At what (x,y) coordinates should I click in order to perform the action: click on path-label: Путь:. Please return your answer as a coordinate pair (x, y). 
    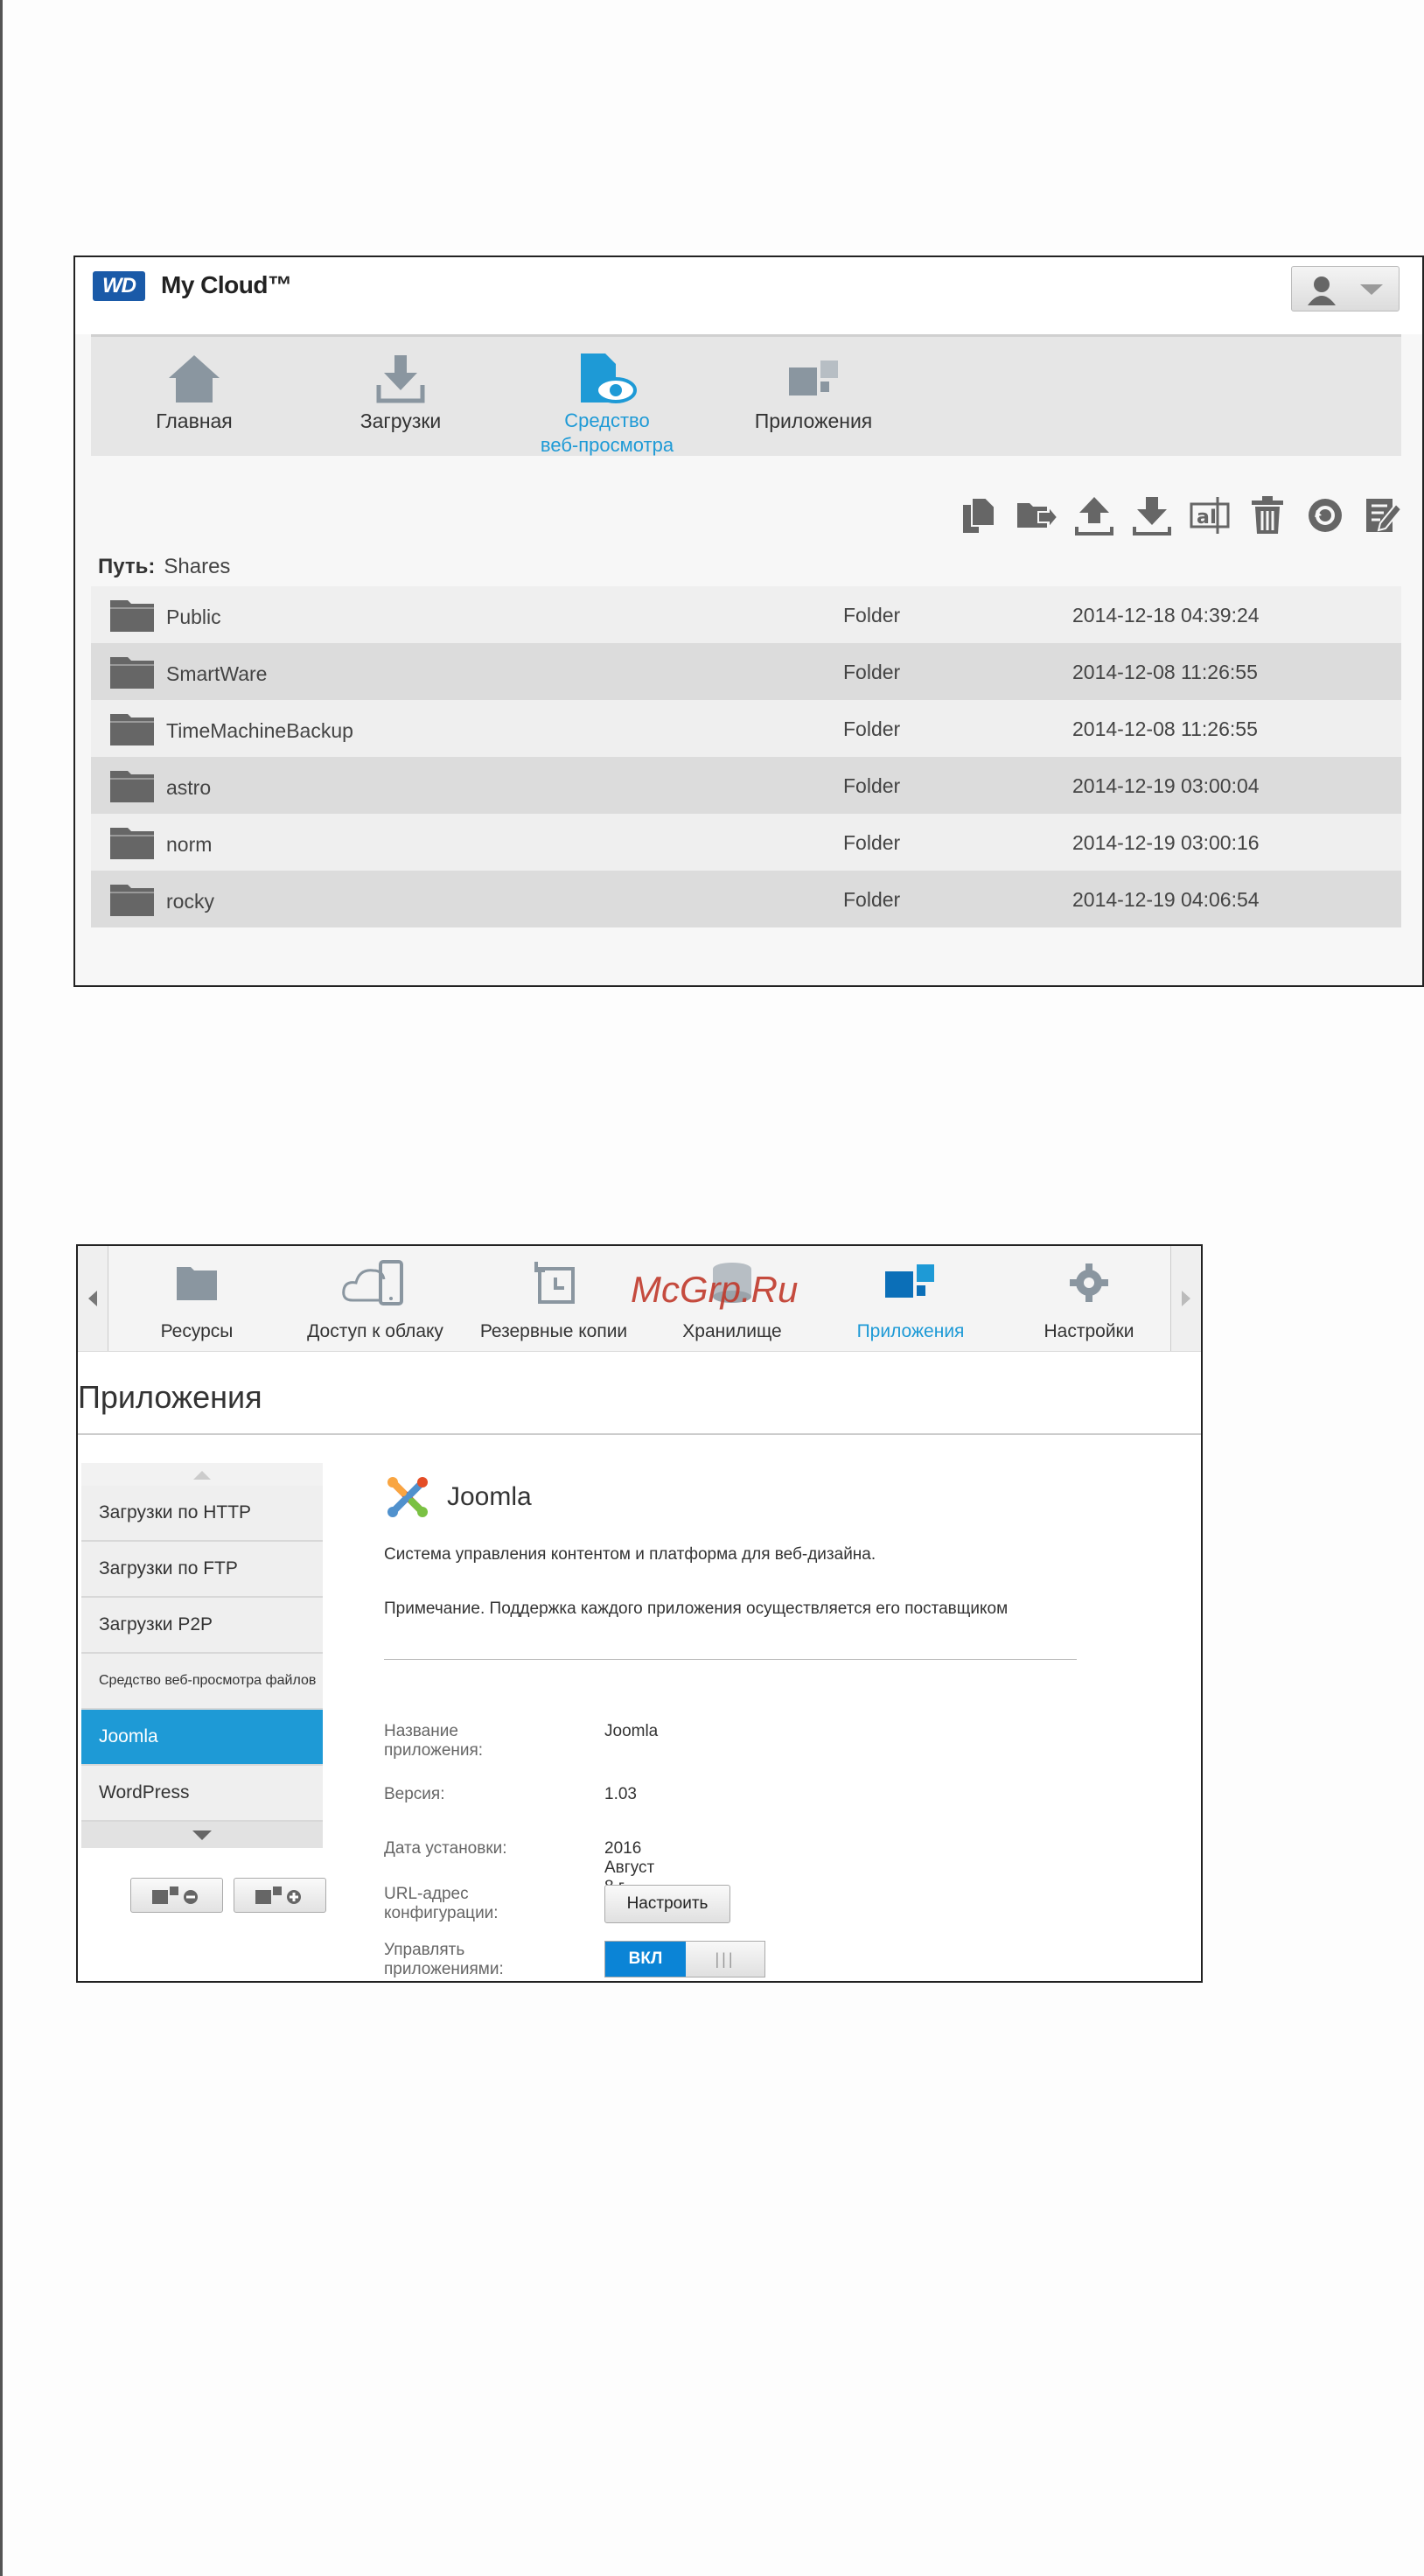
    Looking at the image, I should click on (127, 566).